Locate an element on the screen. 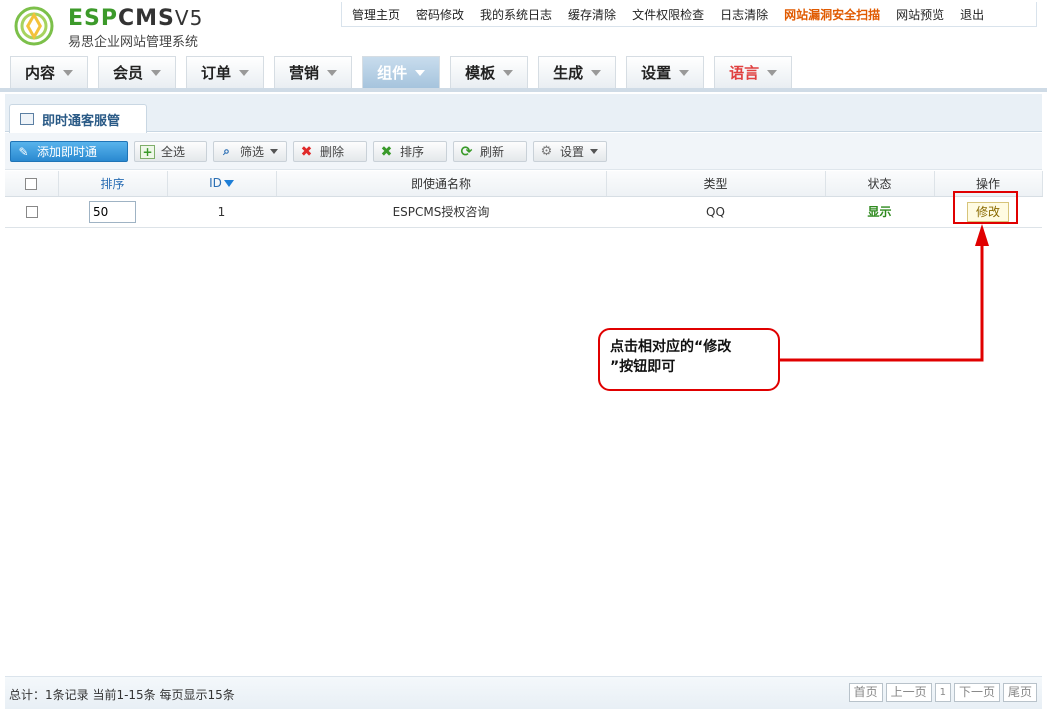 Image resolution: width=1047 pixels, height=712 pixels. select-all-checkbox is located at coordinates (31, 183).